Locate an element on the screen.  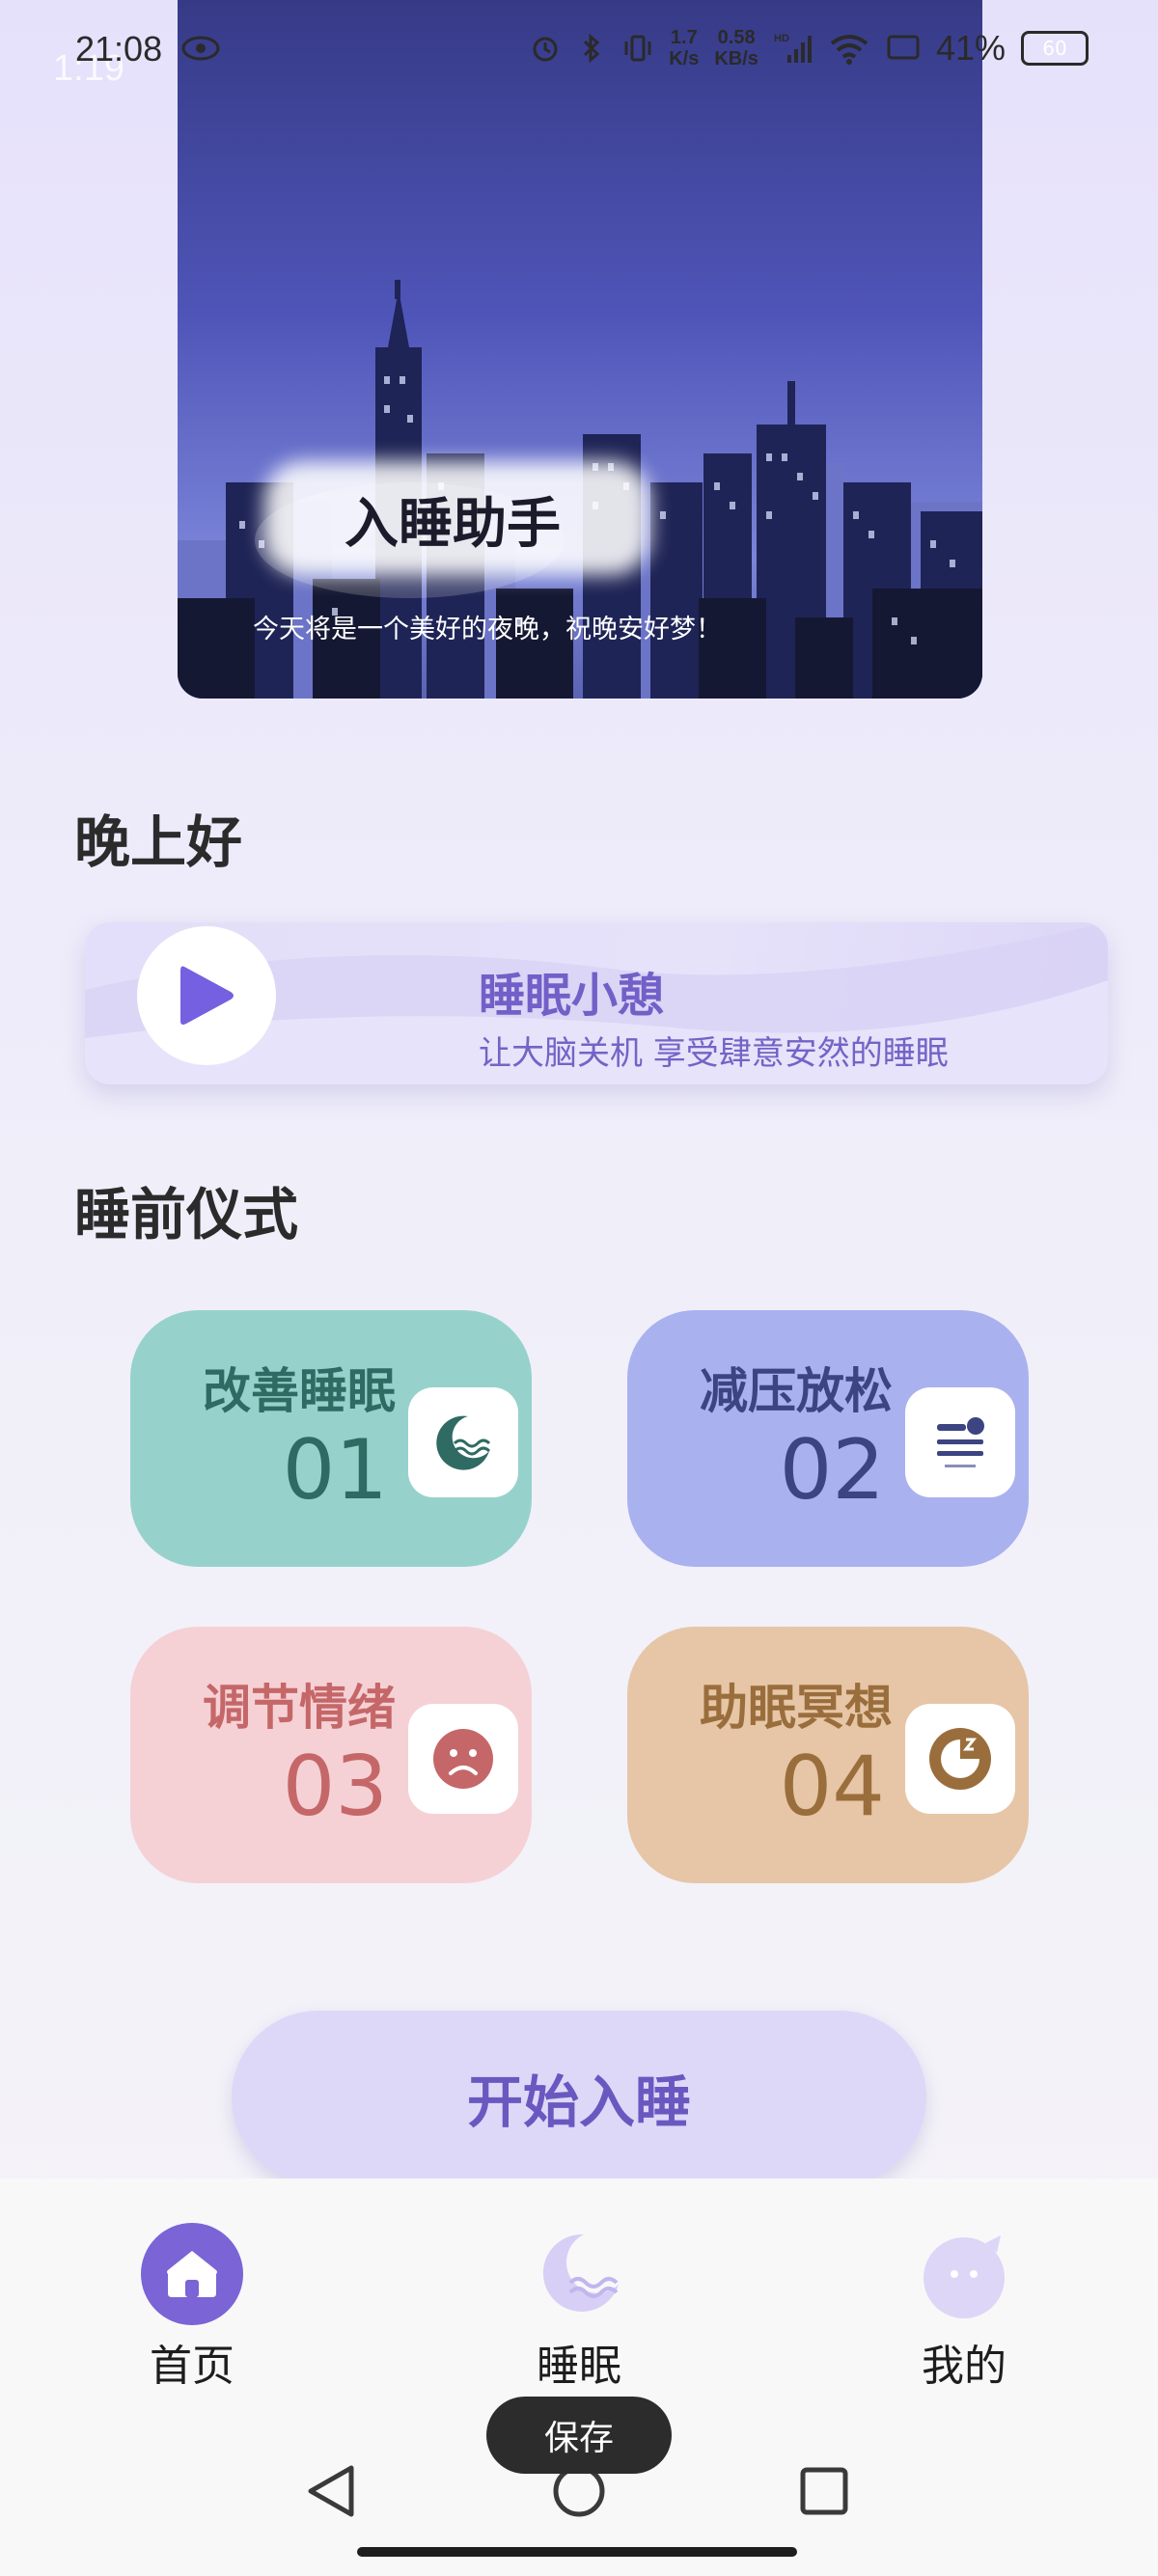
nav-label: 首页 is located at coordinates (192, 2366).